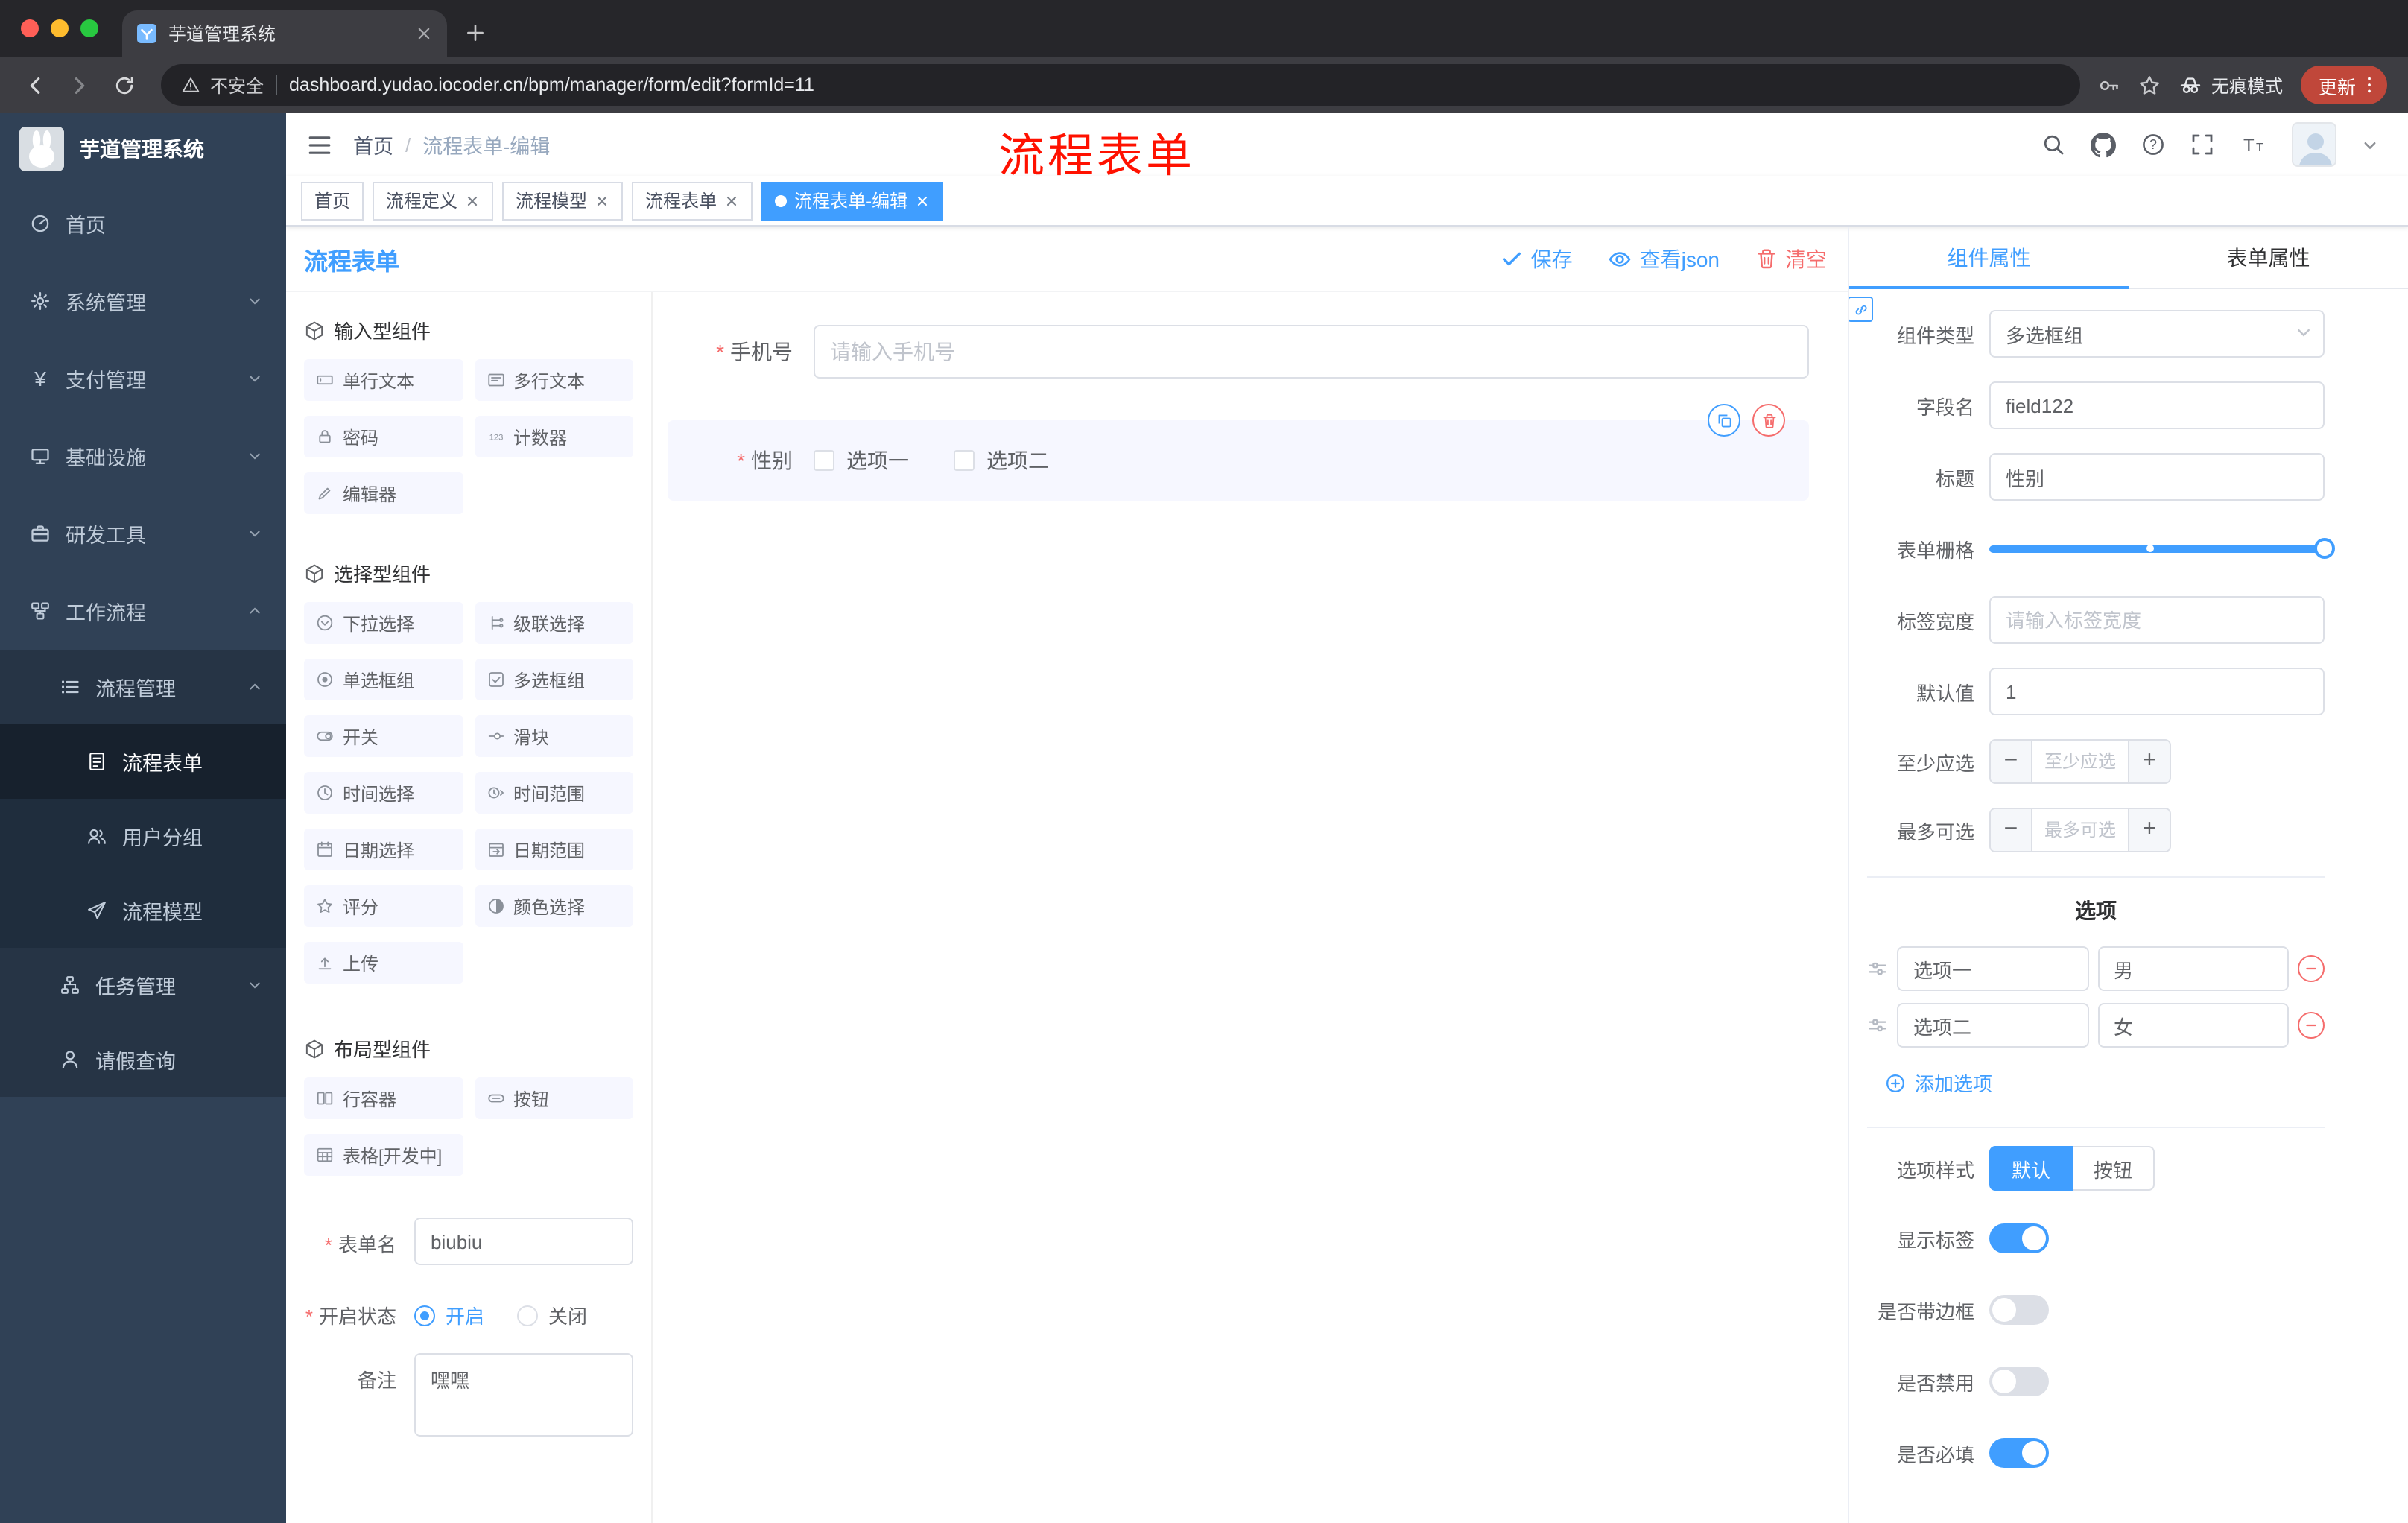 Image resolution: width=2408 pixels, height=1523 pixels. Describe the element at coordinates (143, 224) in the screenshot. I see `sidebar-item-home: 首页` at that location.